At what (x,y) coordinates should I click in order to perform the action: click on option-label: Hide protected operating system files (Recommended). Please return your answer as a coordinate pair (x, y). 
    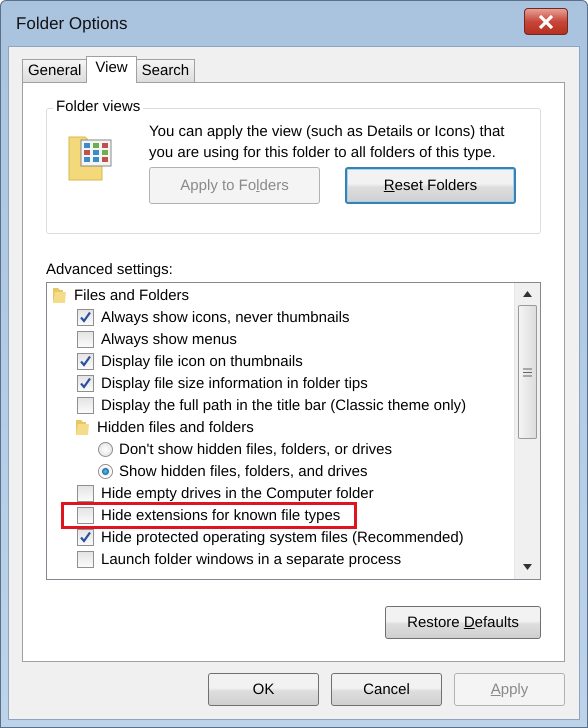
    Looking at the image, I should click on (282, 537).